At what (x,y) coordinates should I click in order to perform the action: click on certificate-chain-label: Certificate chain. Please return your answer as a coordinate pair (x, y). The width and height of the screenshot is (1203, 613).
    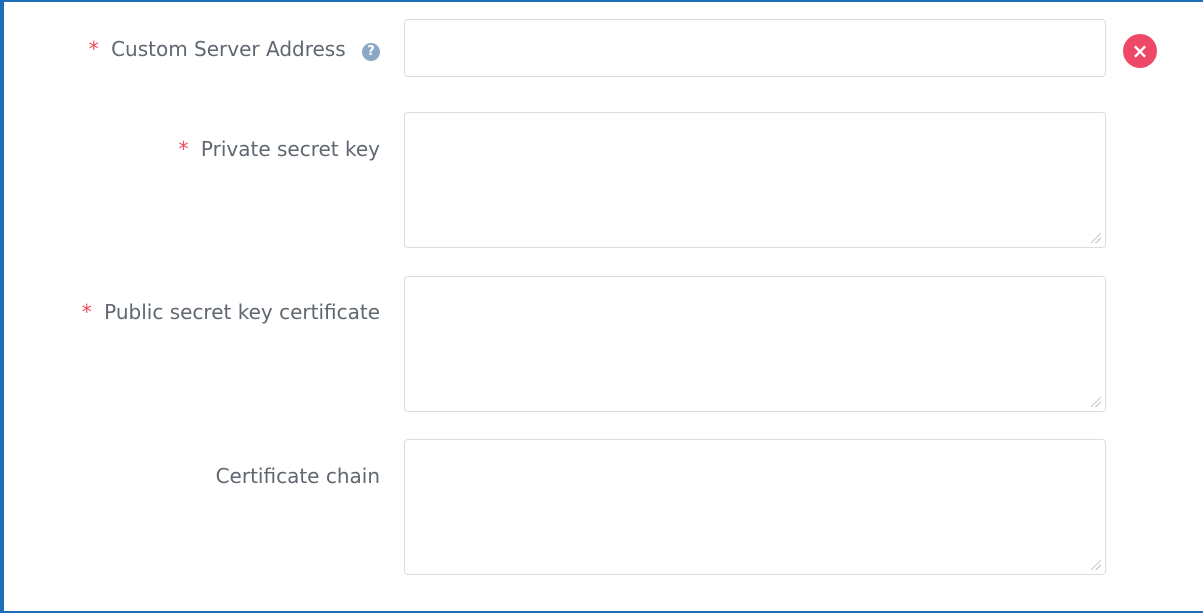
    Looking at the image, I should click on (298, 476).